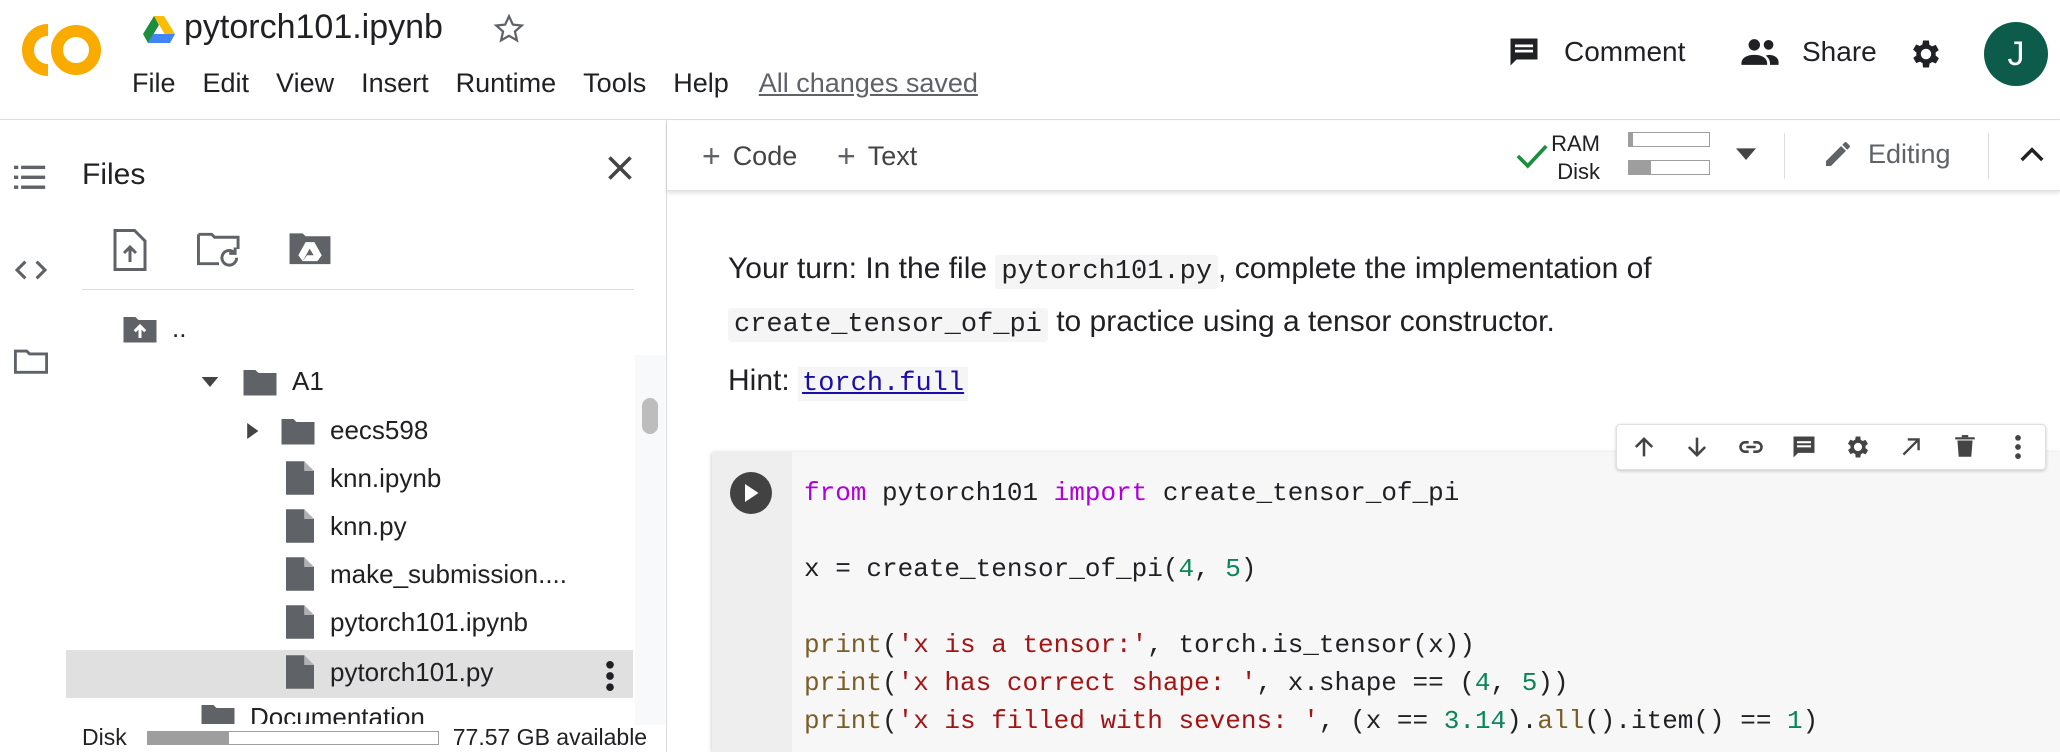  What do you see at coordinates (337, 713) in the screenshot?
I see `tree-item-label: Documentation` at bounding box center [337, 713].